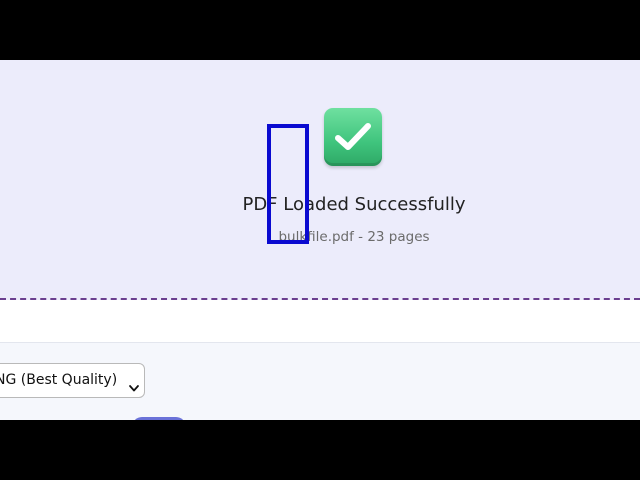  Describe the element at coordinates (320, 322) in the screenshot. I see `section-divider-band` at that location.